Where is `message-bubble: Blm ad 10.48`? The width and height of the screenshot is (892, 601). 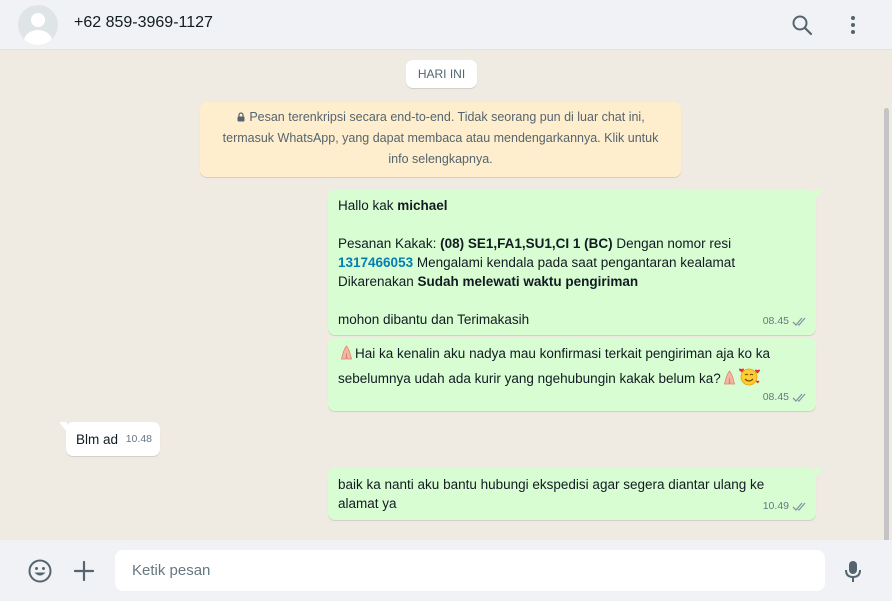 message-bubble: Blm ad 10.48 is located at coordinates (109, 439).